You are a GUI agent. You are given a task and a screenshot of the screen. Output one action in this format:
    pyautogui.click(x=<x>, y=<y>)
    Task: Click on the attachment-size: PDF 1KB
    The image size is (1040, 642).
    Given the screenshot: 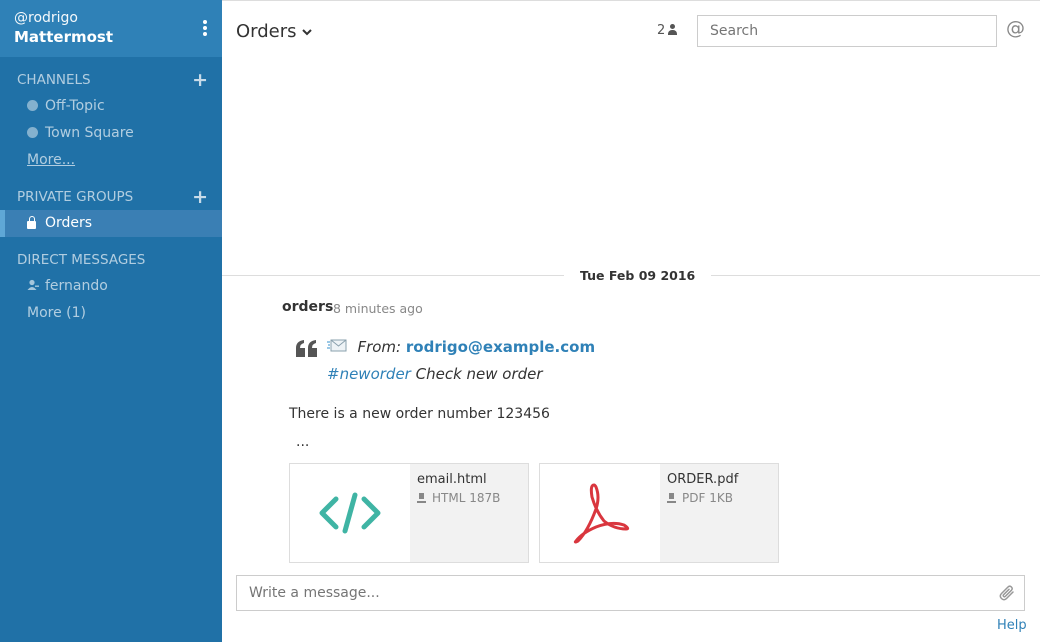 What is the action you would take?
    pyautogui.click(x=707, y=498)
    